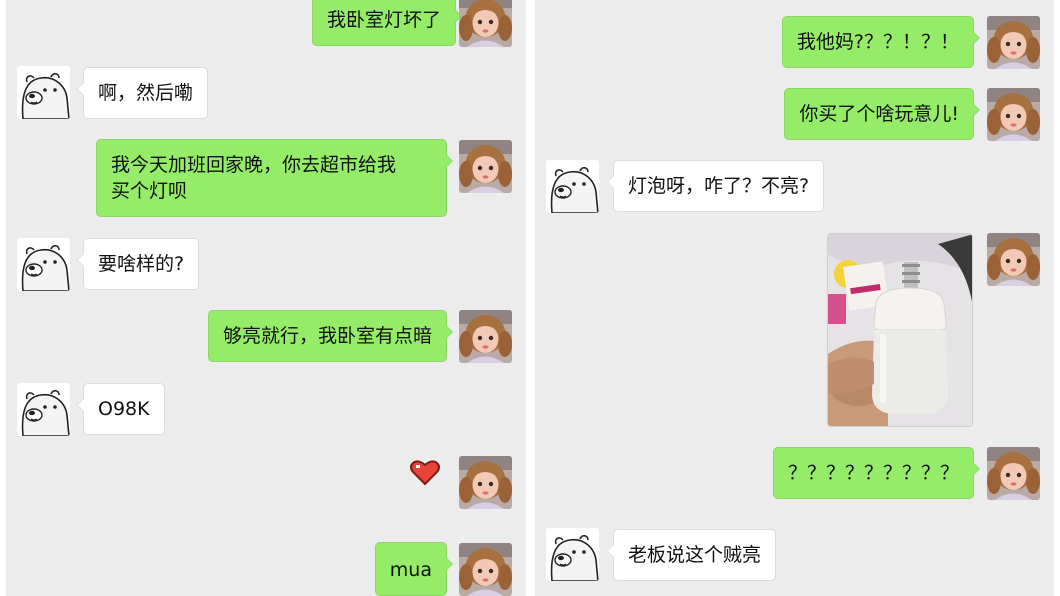  What do you see at coordinates (149, 191) in the screenshot?
I see `message-line: 买个灯呗` at bounding box center [149, 191].